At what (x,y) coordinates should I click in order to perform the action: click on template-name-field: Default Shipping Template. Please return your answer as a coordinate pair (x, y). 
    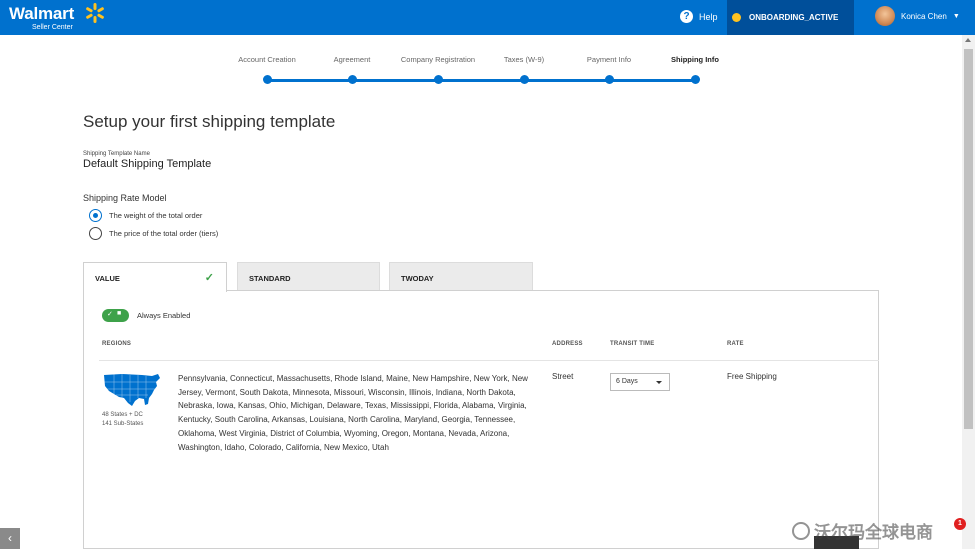
    Looking at the image, I should click on (147, 164).